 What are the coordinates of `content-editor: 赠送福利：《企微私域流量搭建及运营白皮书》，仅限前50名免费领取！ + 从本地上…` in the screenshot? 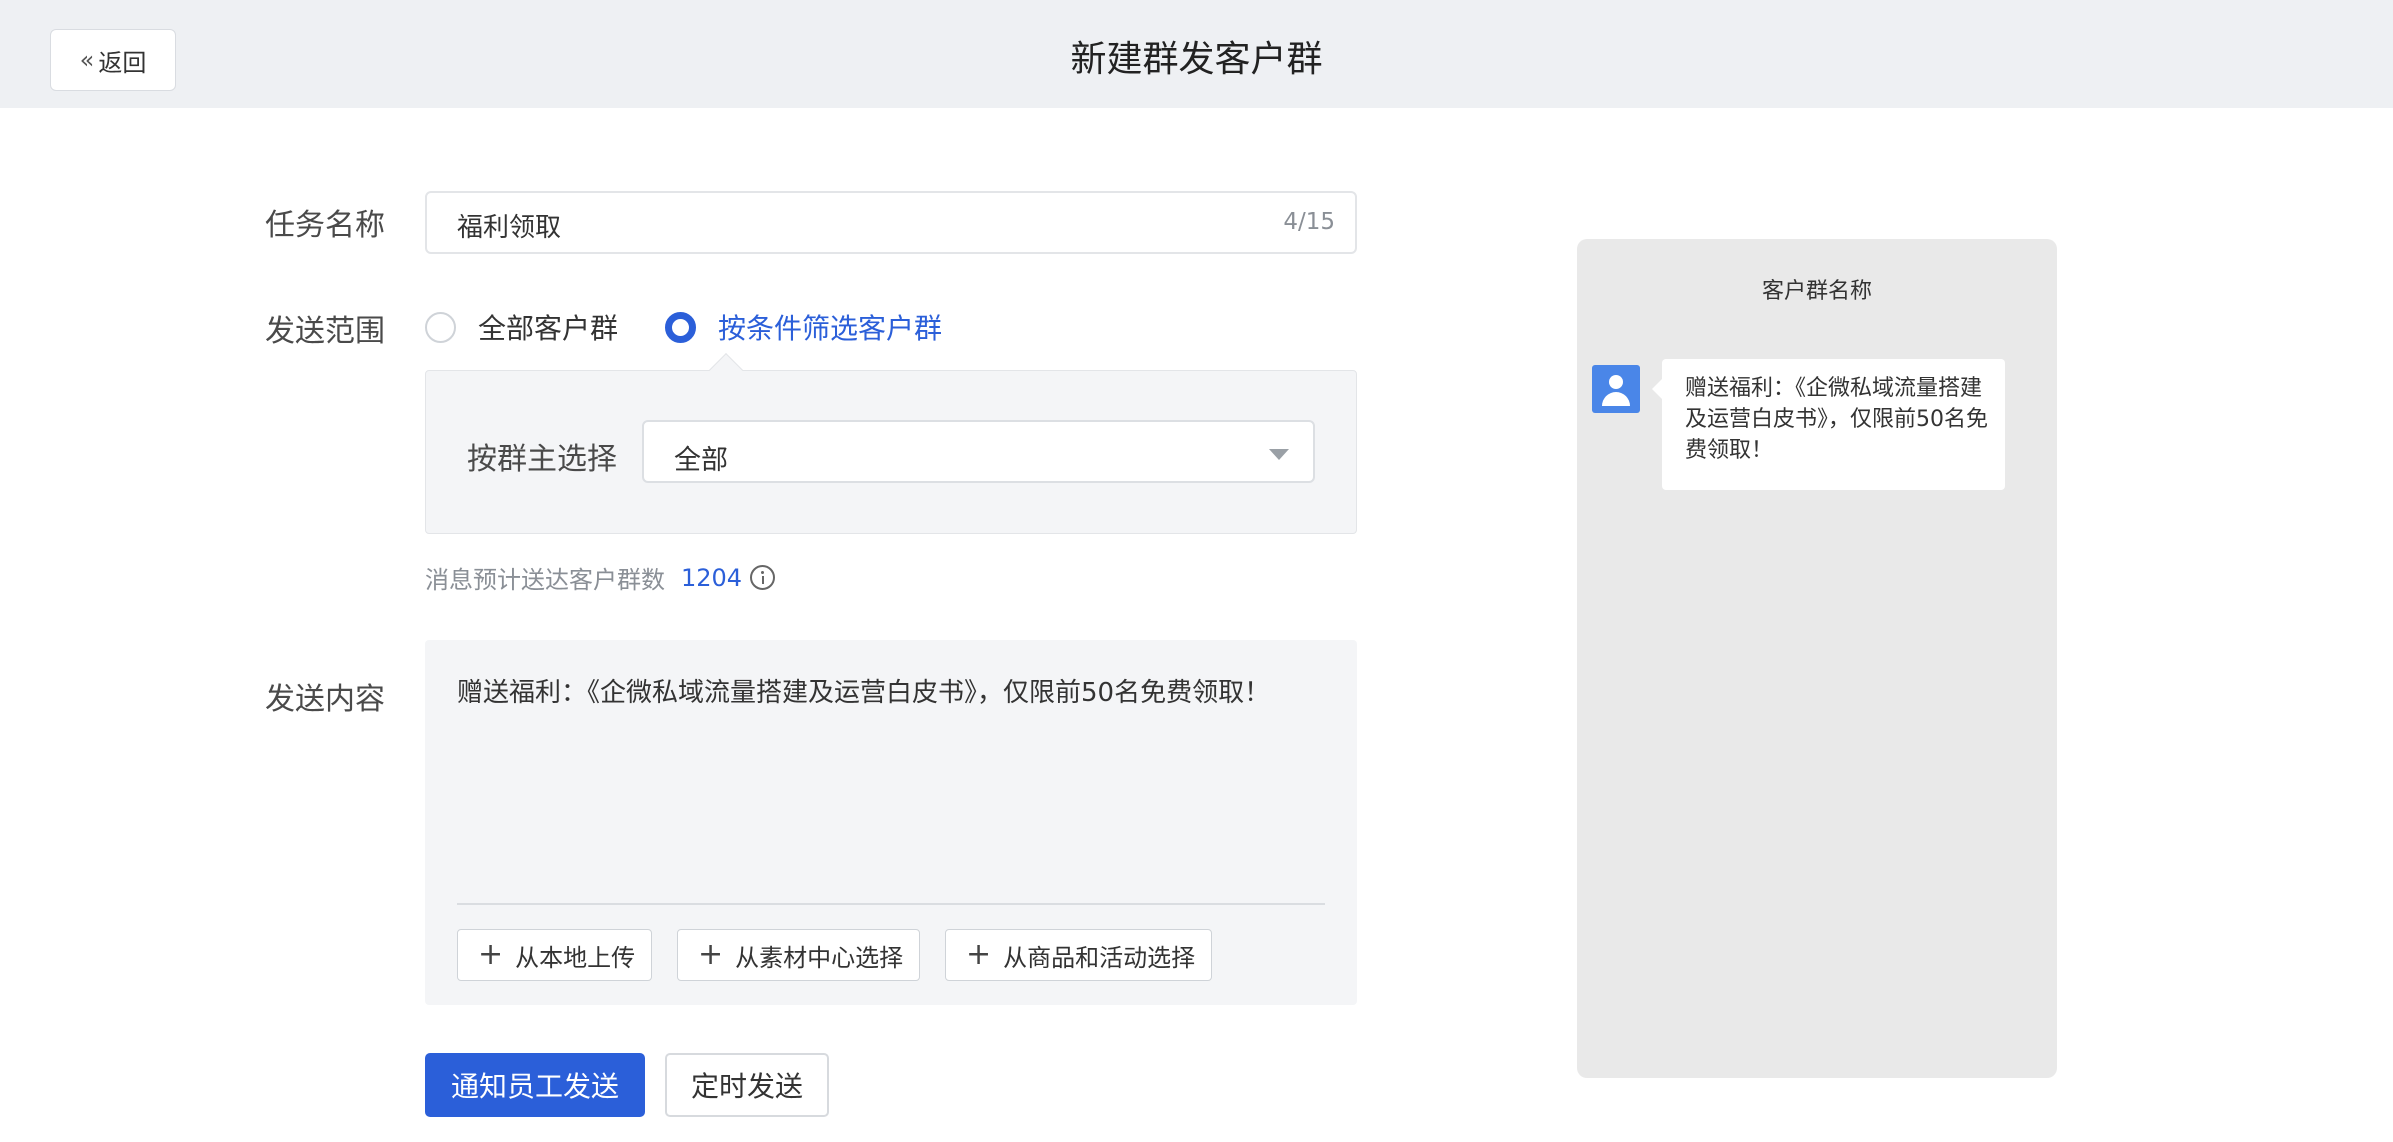 It's located at (891, 822).